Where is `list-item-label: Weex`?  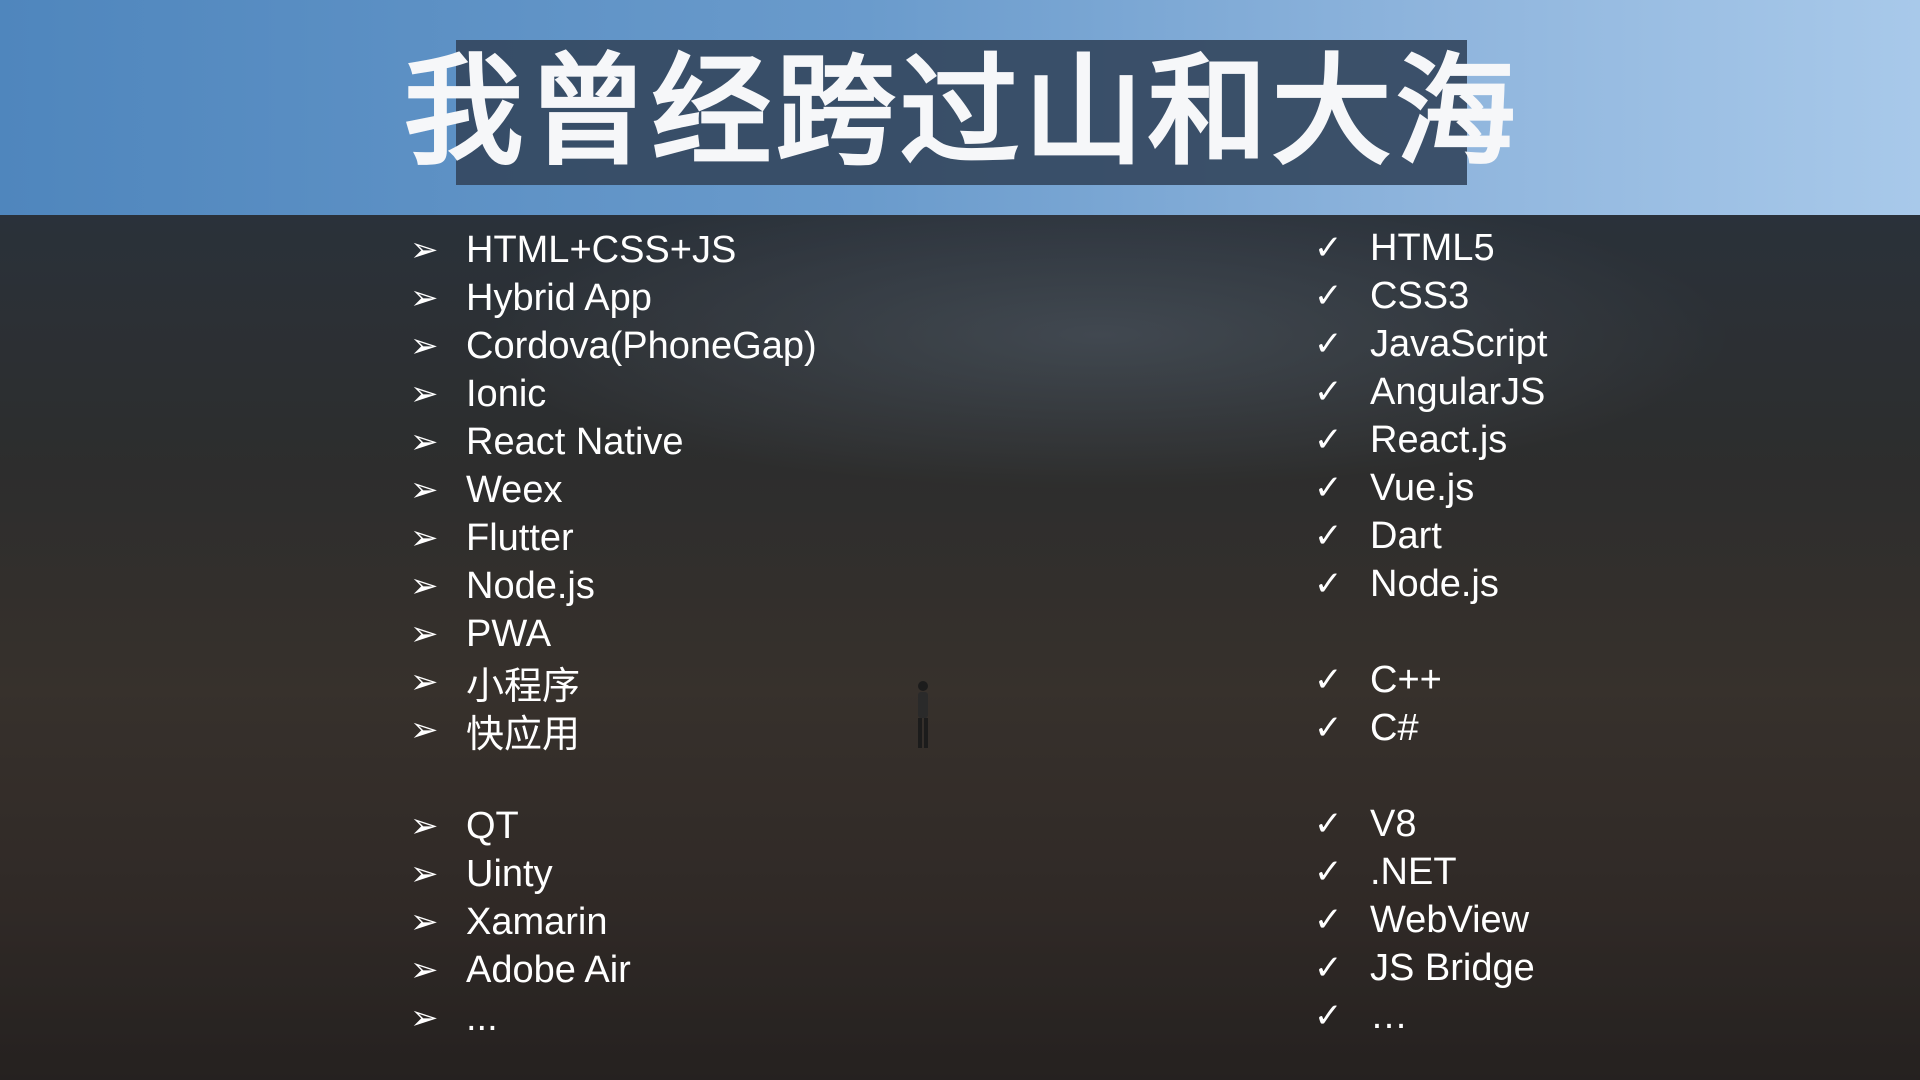 list-item-label: Weex is located at coordinates (514, 489).